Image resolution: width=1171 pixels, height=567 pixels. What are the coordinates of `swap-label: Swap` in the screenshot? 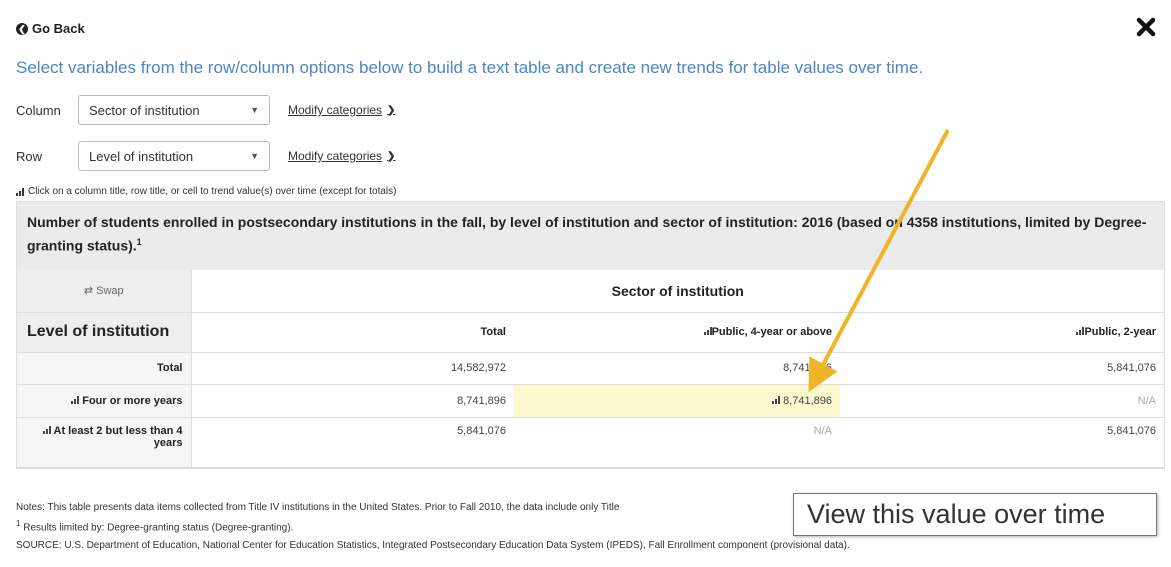 It's located at (110, 291).